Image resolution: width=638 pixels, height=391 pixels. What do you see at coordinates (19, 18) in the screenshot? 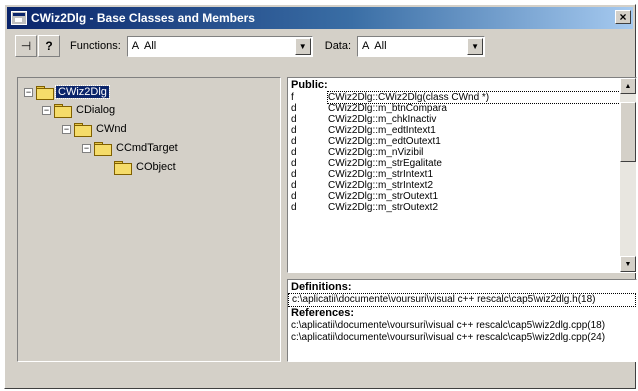
I see `app-icon` at bounding box center [19, 18].